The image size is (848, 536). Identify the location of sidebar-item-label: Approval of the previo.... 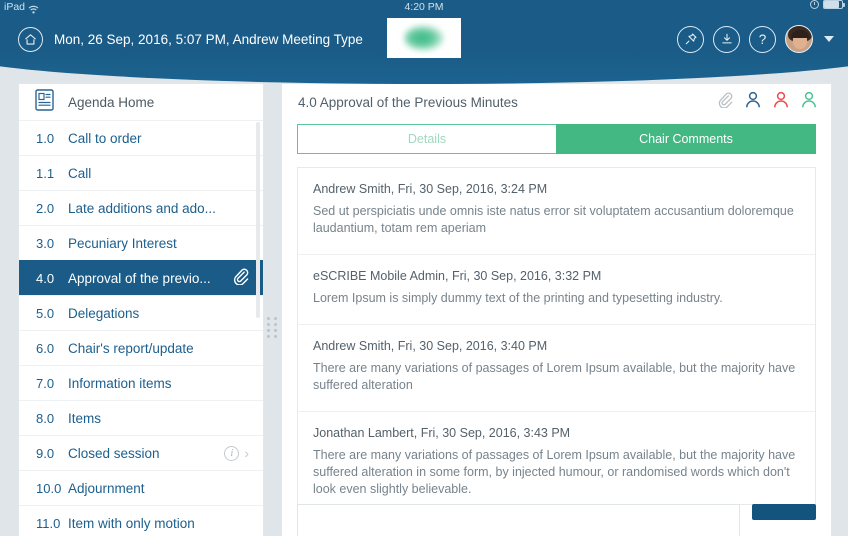
(139, 278).